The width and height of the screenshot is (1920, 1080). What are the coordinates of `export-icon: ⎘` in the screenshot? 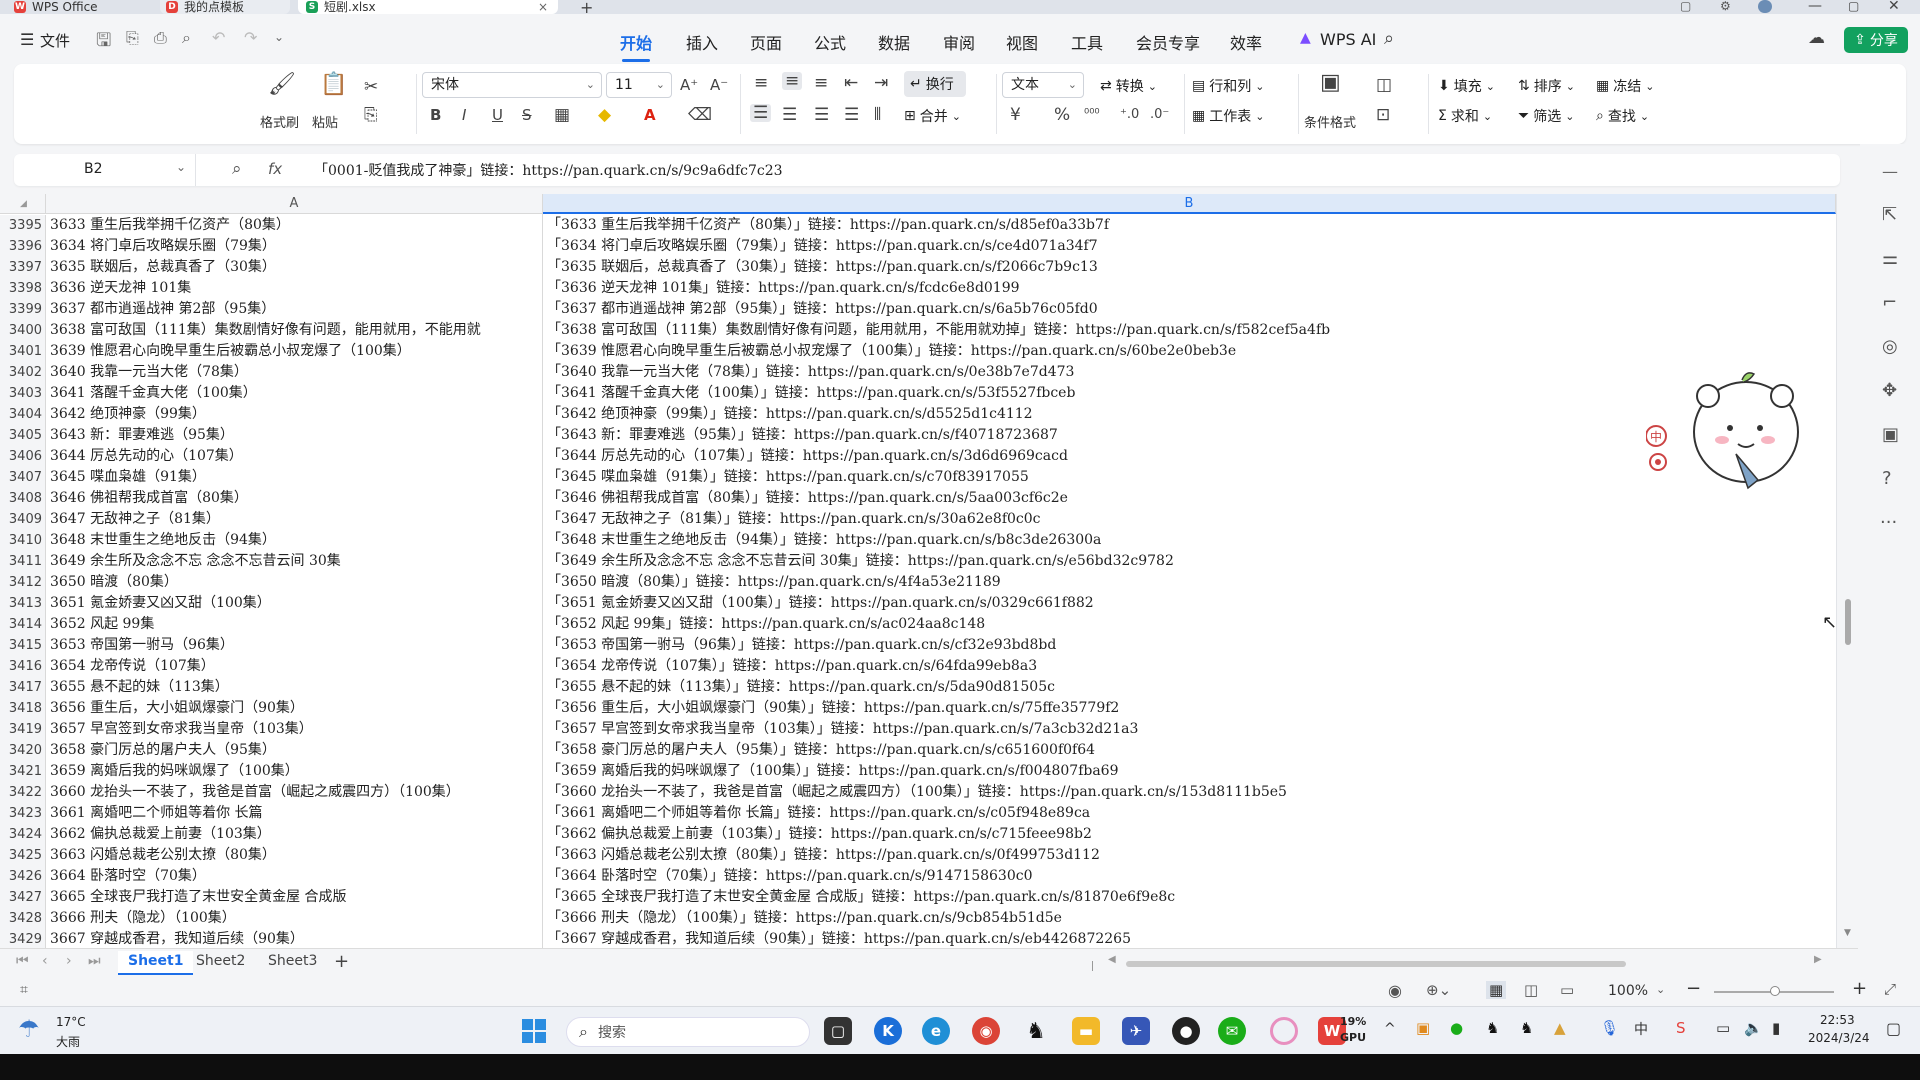 It's located at (132, 38).